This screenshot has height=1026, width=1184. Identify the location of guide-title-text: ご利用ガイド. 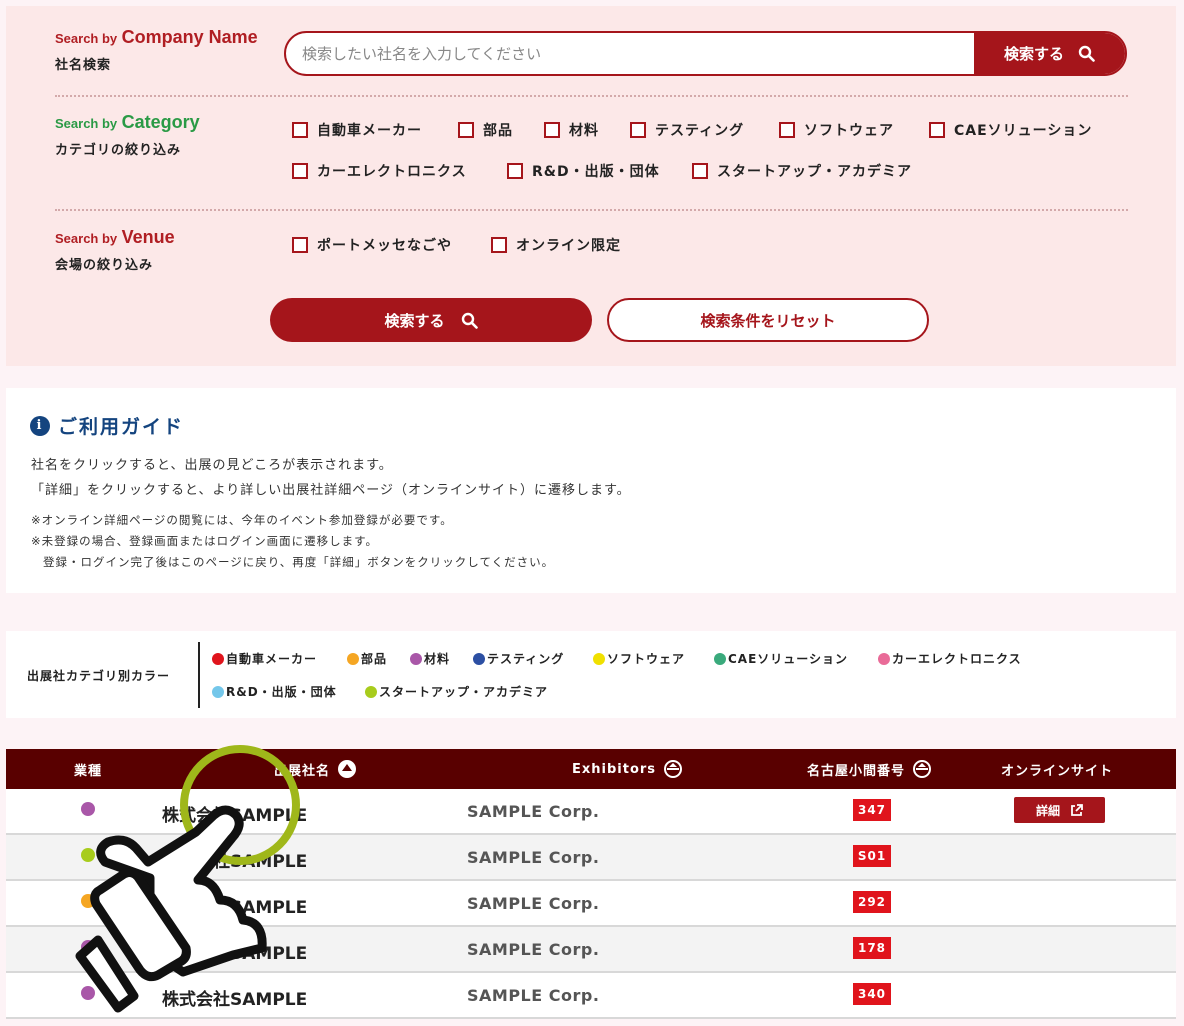
(121, 427).